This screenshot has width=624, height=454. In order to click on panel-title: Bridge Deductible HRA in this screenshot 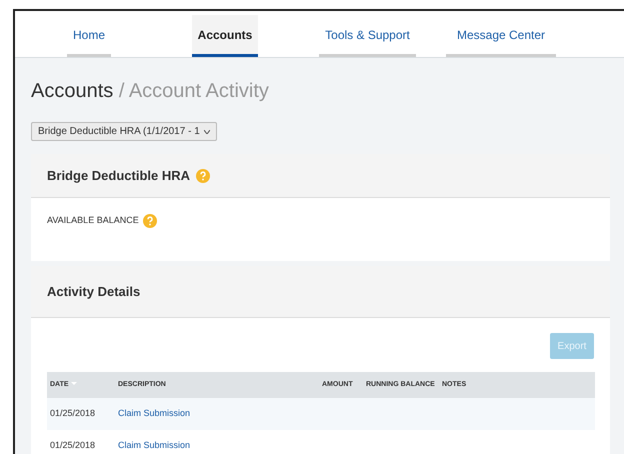, I will do `click(118, 175)`.